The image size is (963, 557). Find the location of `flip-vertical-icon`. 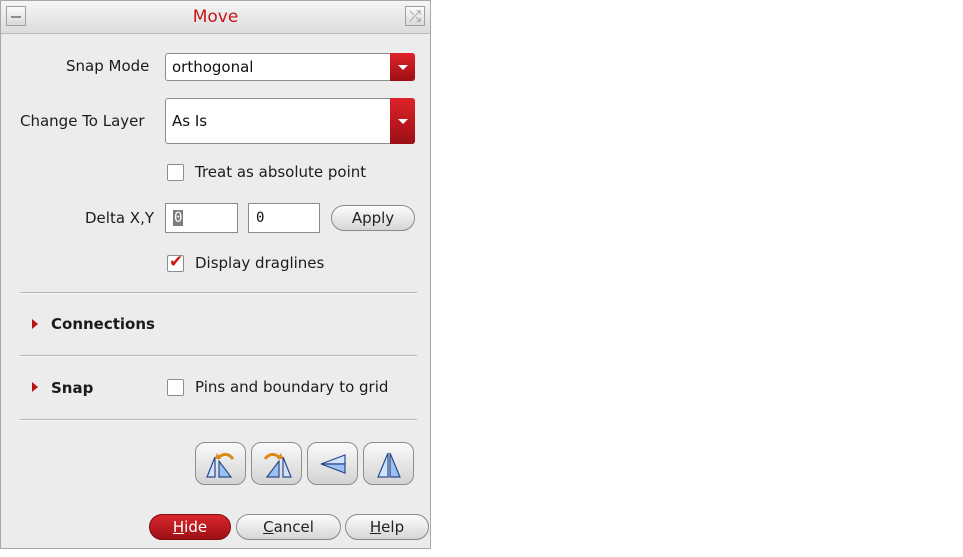

flip-vertical-icon is located at coordinates (333, 464).